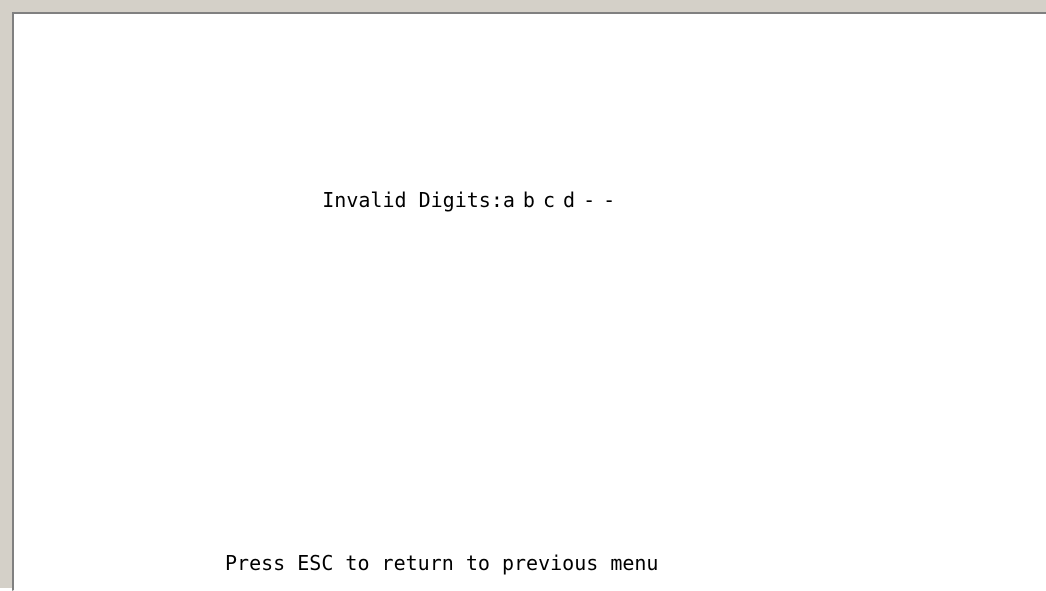  I want to click on invalid-digit-2: b, so click(528, 200).